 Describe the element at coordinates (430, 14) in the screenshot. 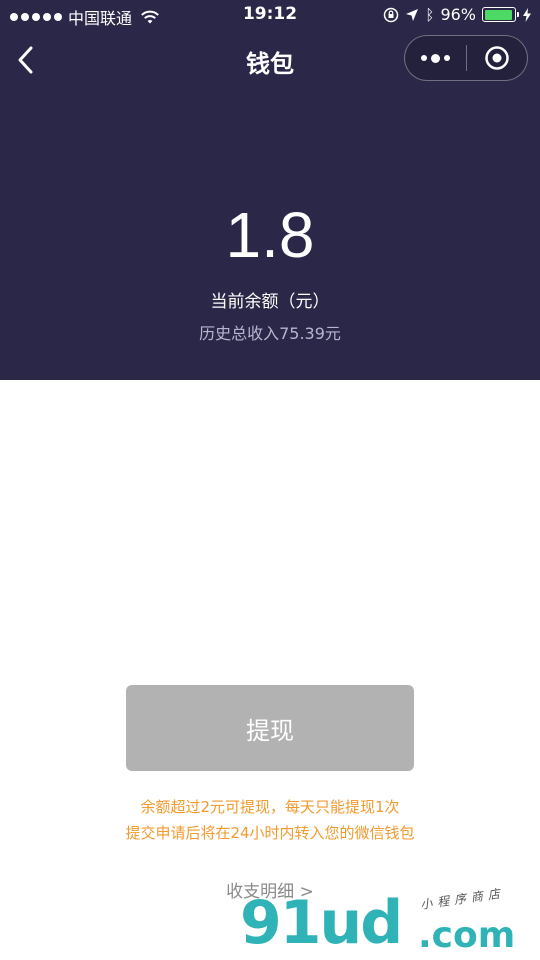

I see `bluetooth-icon: ᛒ` at that location.